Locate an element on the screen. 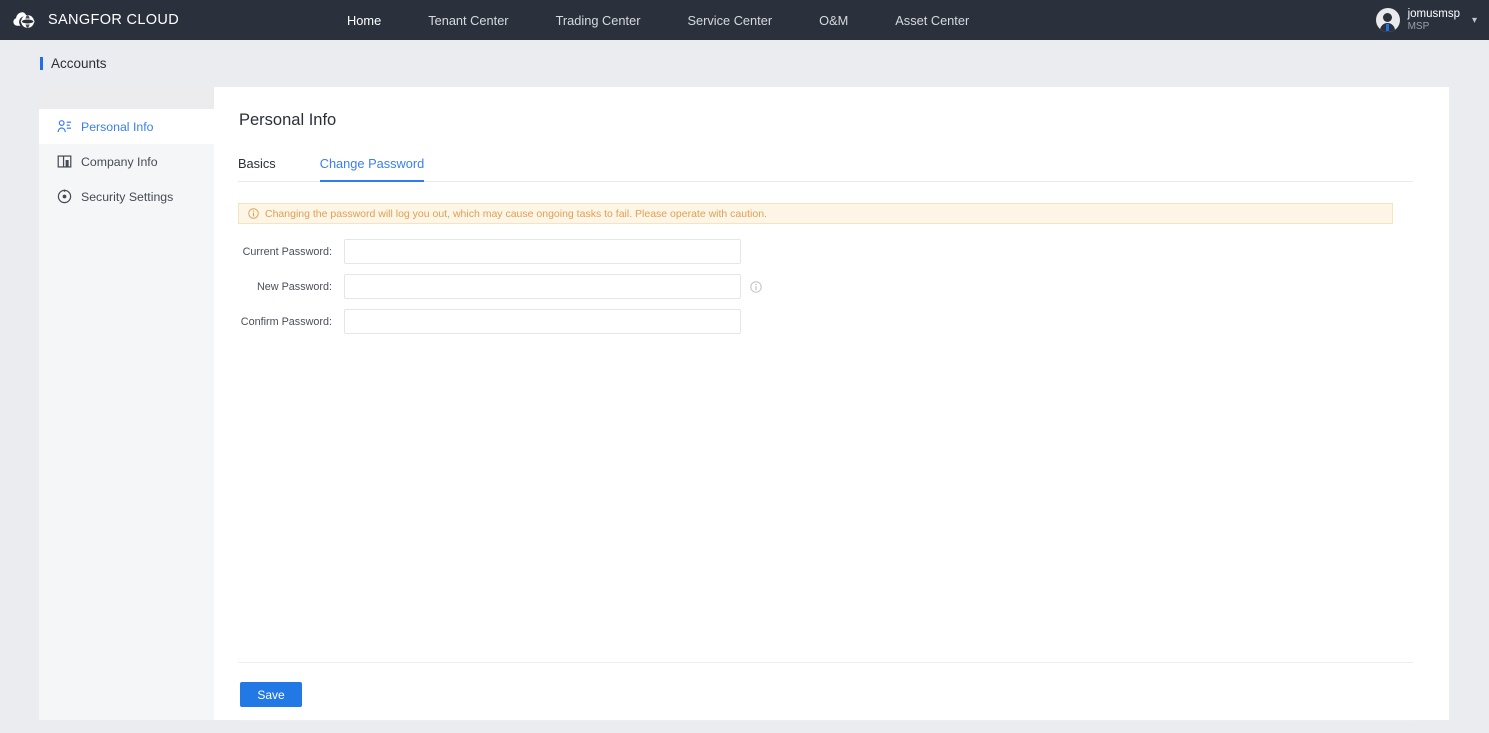 The image size is (1489, 733). user-info: jomusmsp MSP is located at coordinates (1434, 20).